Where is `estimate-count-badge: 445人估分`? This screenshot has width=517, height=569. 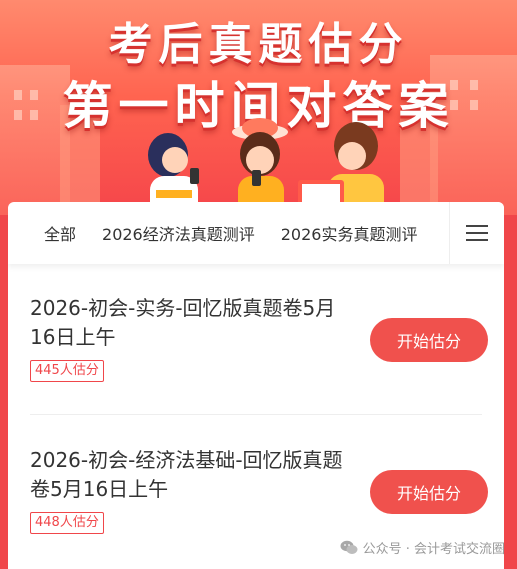
estimate-count-badge: 445人估分 is located at coordinates (67, 371).